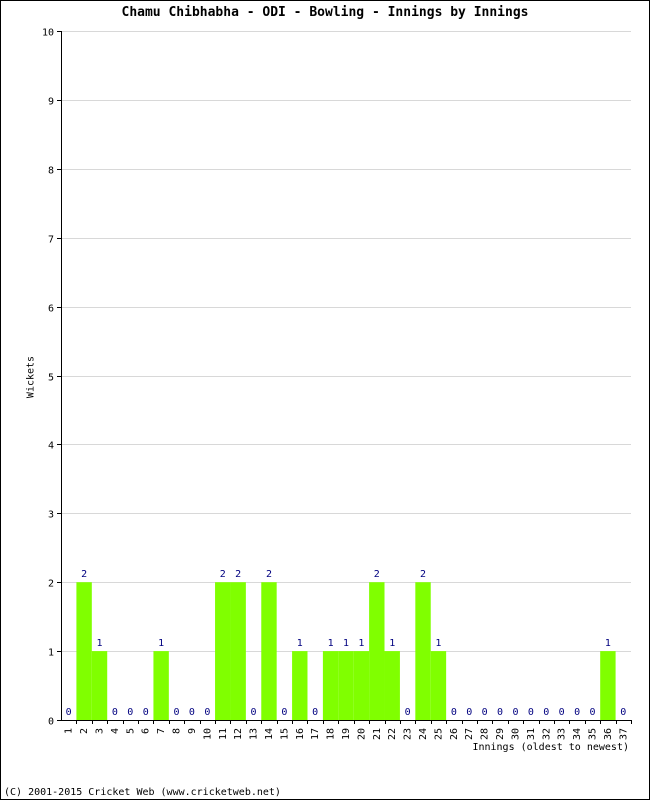 The height and width of the screenshot is (800, 650). What do you see at coordinates (623, 734) in the screenshot?
I see `x-tick-label: 37` at bounding box center [623, 734].